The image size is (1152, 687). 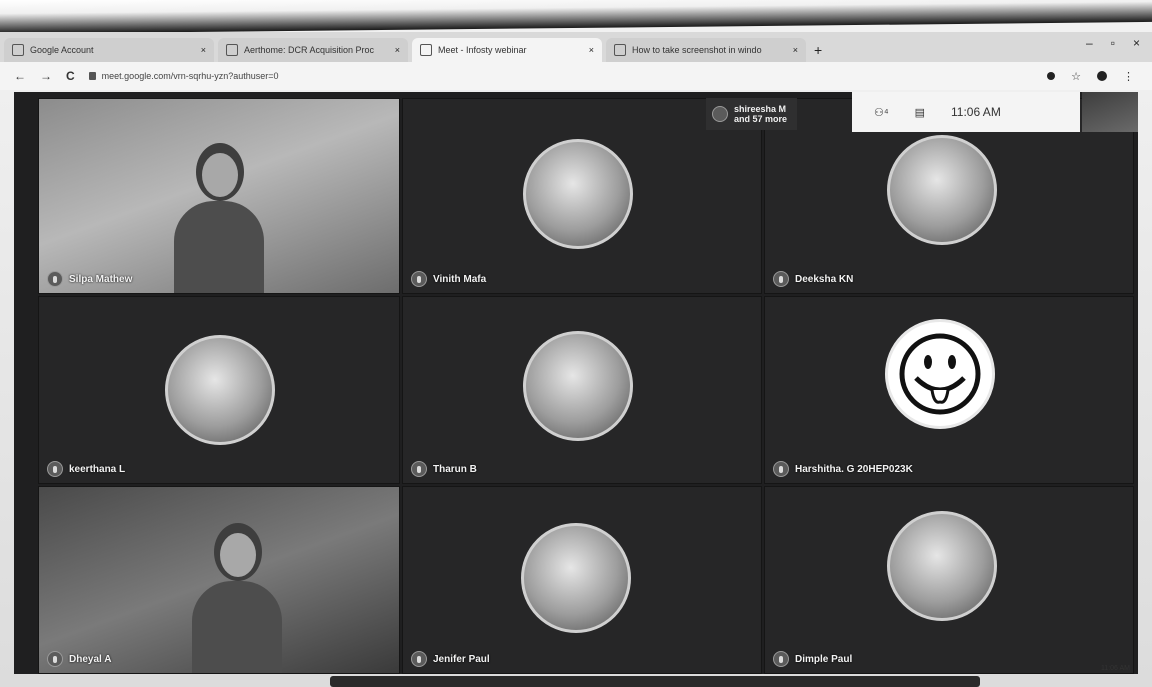 I want to click on meet-top-bar: ⚇⁴ ▤ 11:06 AM, so click(x=966, y=112).